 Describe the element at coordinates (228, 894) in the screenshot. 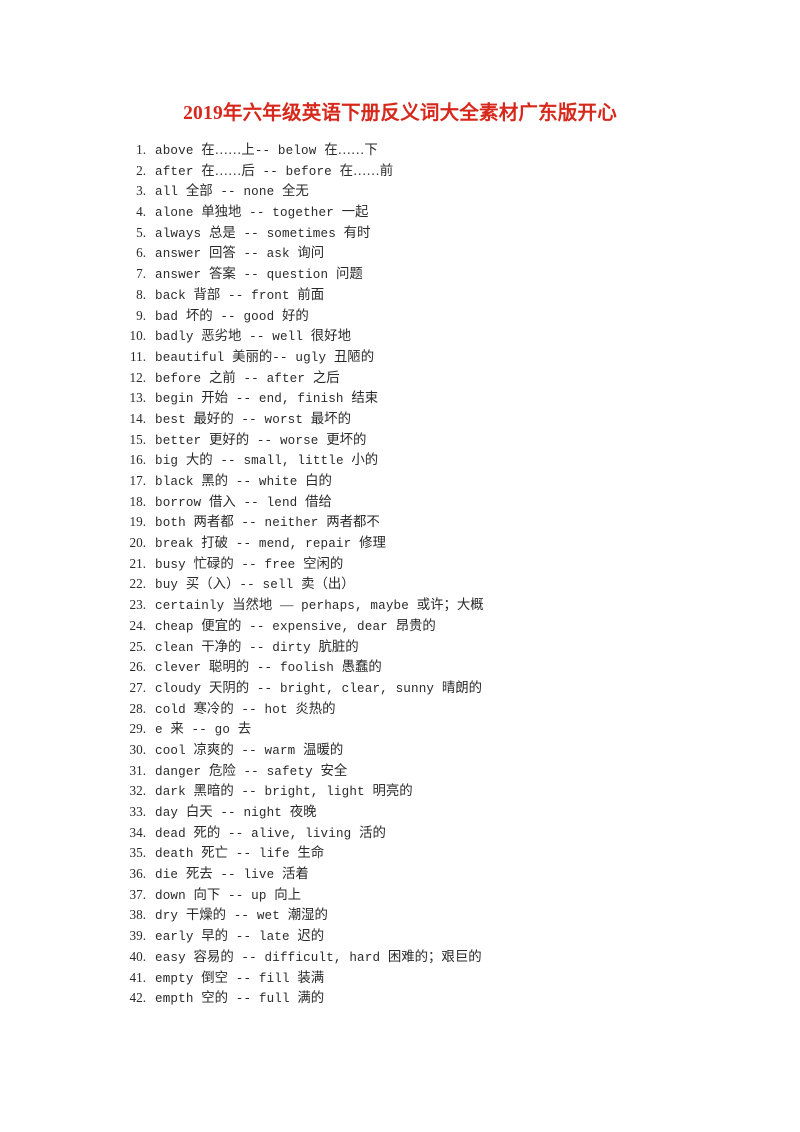

I see `list-item-text: down 向下 -- up 向上` at that location.